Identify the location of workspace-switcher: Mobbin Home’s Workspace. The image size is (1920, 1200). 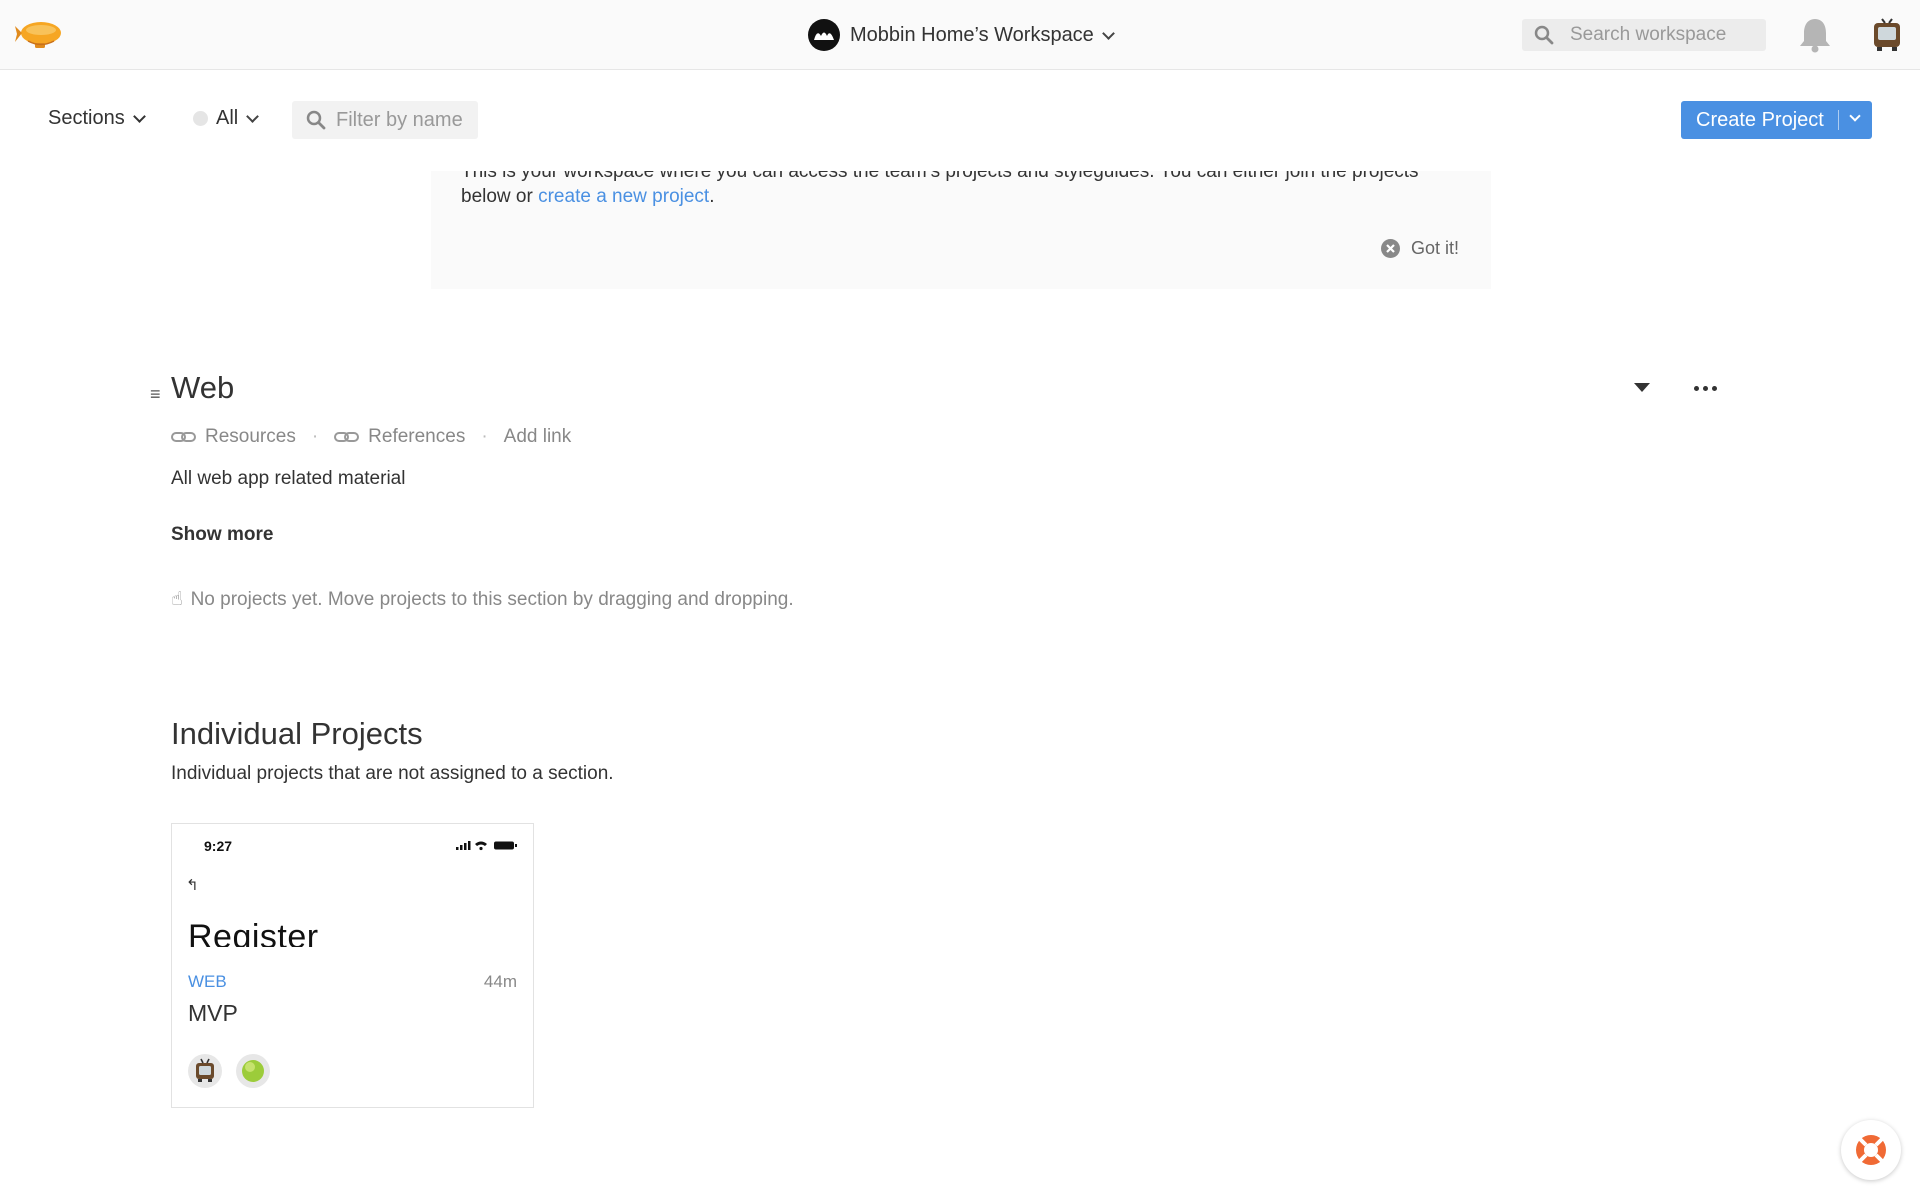
(961, 35).